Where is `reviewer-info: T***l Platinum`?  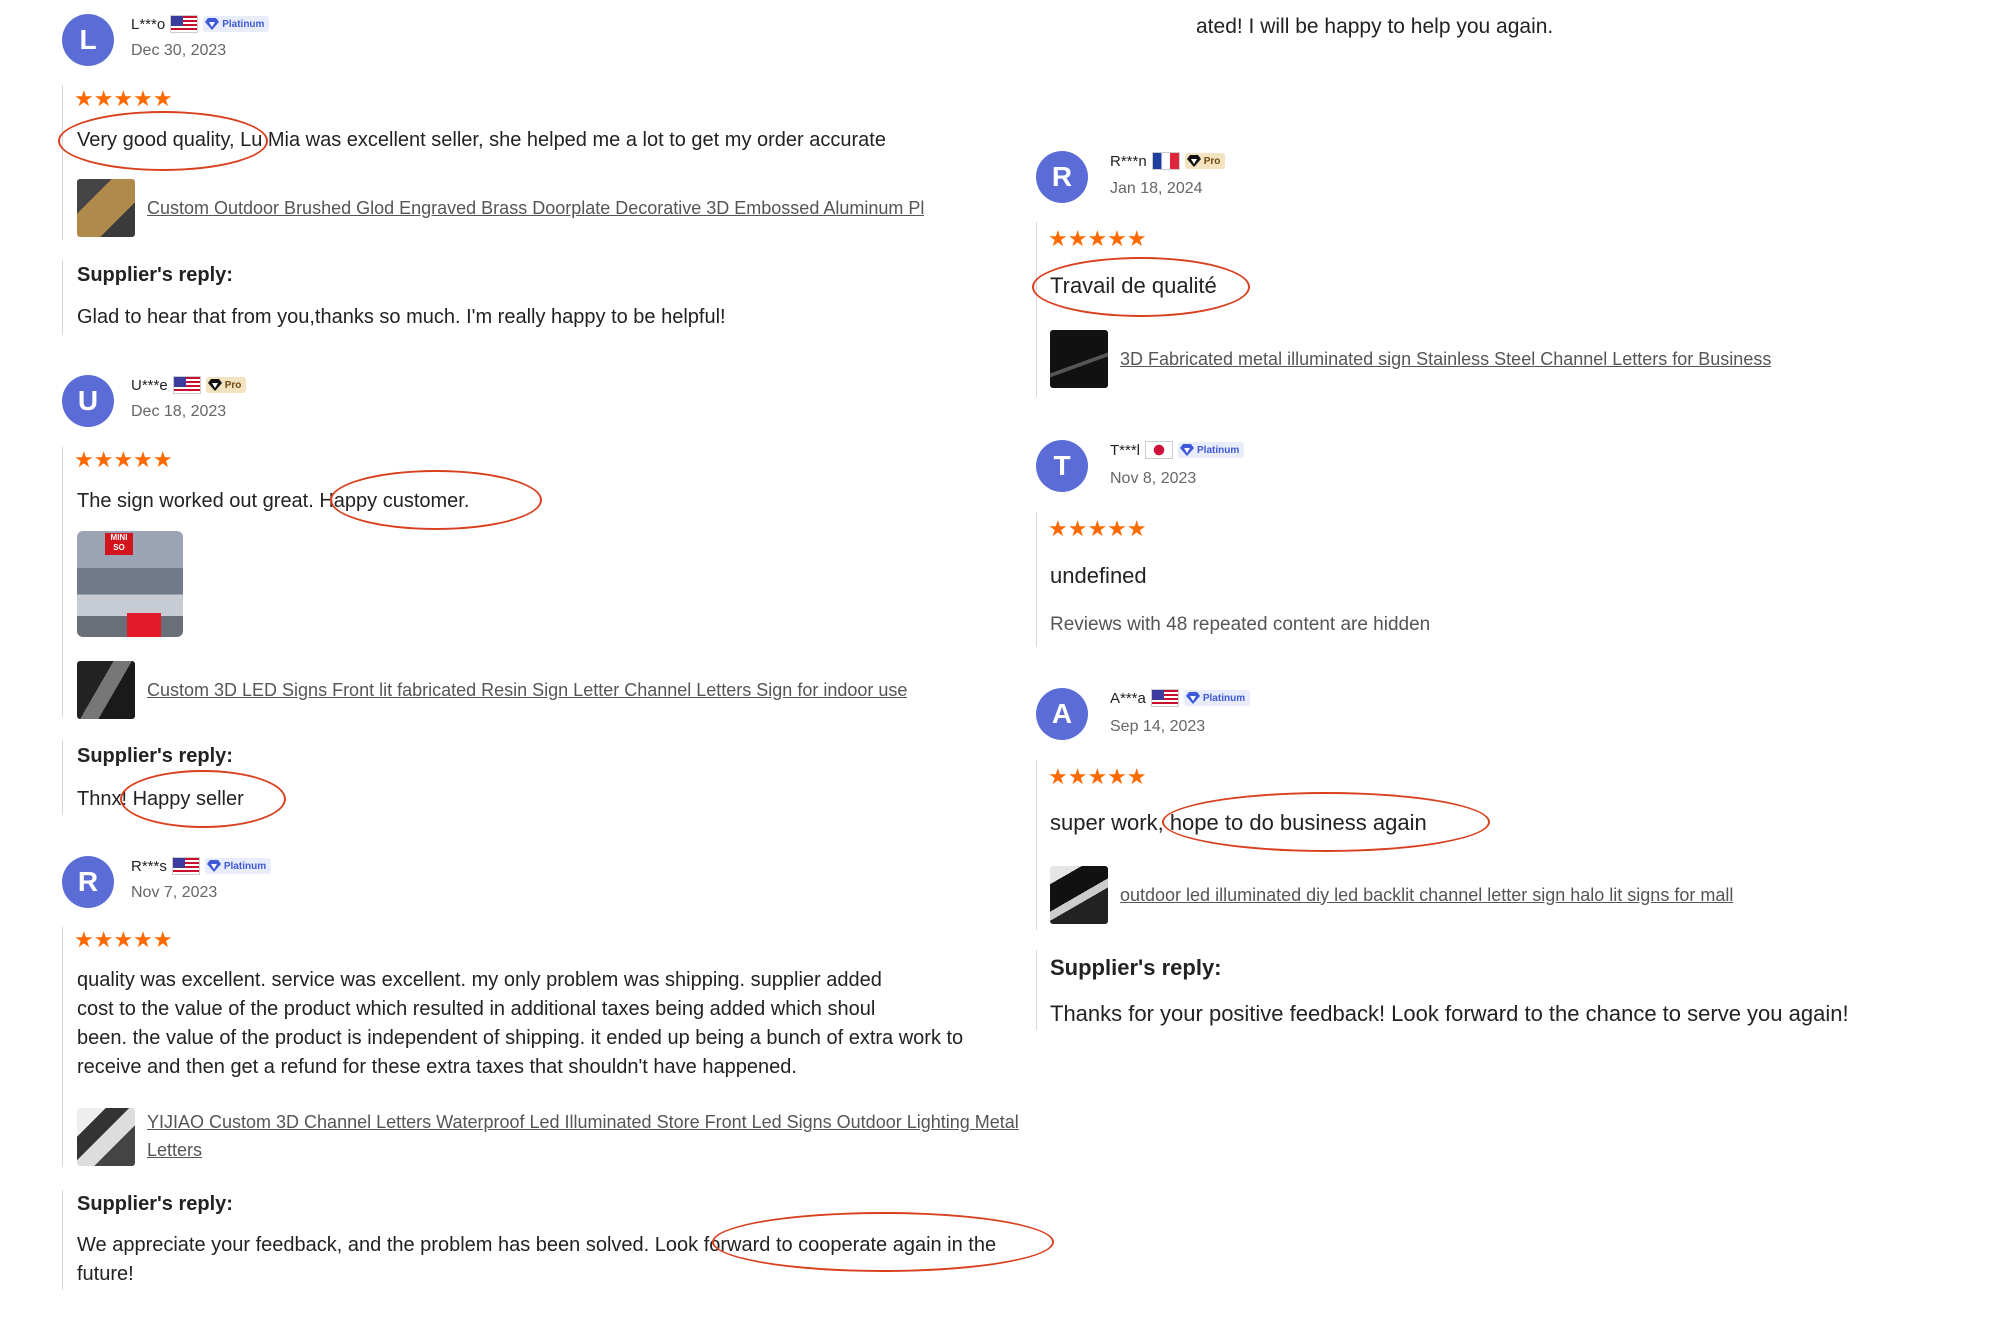
reviewer-info: T***l Platinum is located at coordinates (1177, 450).